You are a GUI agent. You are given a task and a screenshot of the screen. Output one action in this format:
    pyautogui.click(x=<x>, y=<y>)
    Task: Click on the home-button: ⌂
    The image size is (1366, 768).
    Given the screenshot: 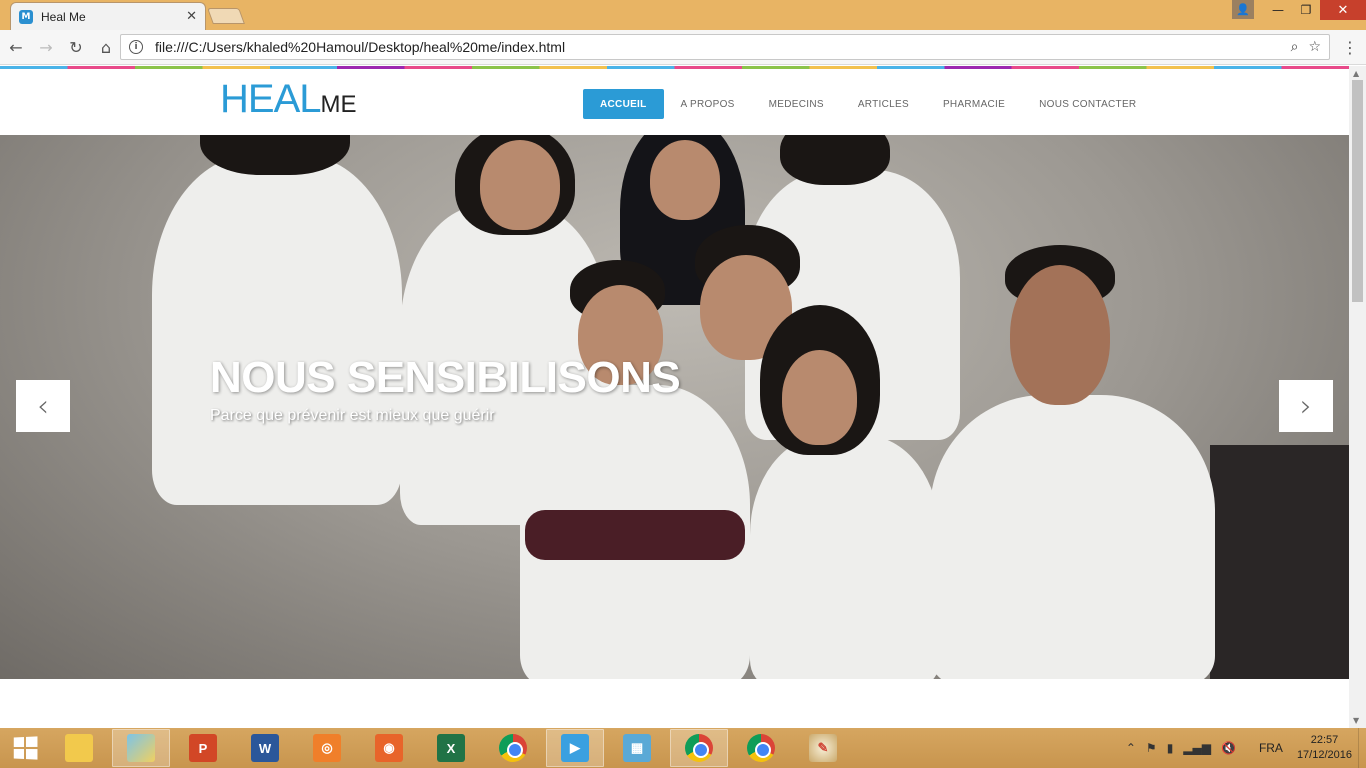 What is the action you would take?
    pyautogui.click(x=106, y=47)
    